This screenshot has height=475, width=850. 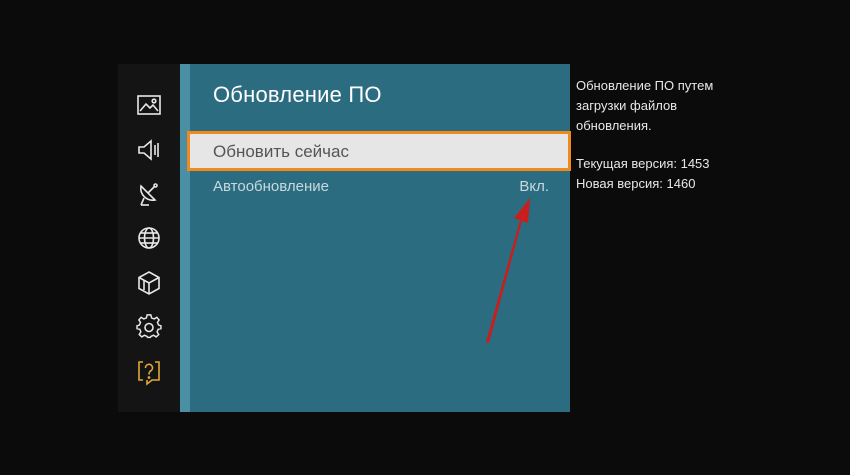 What do you see at coordinates (614, 125) in the screenshot?
I see `info-description-line: обновления.` at bounding box center [614, 125].